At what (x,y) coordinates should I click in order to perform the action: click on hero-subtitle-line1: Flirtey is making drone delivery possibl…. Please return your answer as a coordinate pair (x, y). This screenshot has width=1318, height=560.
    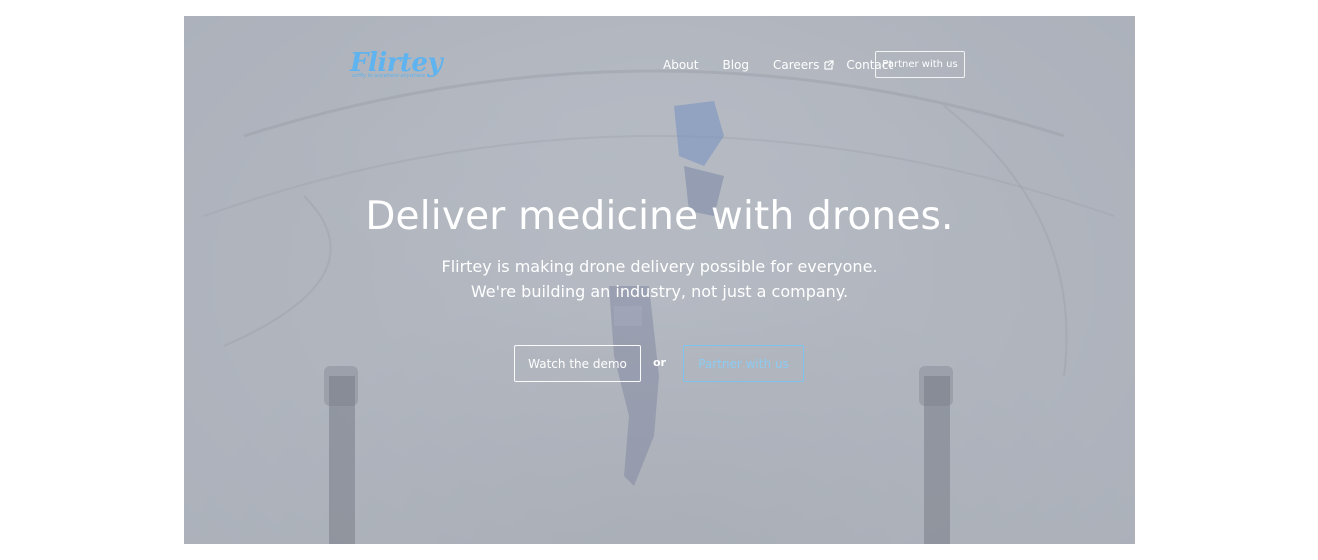
    Looking at the image, I should click on (659, 266).